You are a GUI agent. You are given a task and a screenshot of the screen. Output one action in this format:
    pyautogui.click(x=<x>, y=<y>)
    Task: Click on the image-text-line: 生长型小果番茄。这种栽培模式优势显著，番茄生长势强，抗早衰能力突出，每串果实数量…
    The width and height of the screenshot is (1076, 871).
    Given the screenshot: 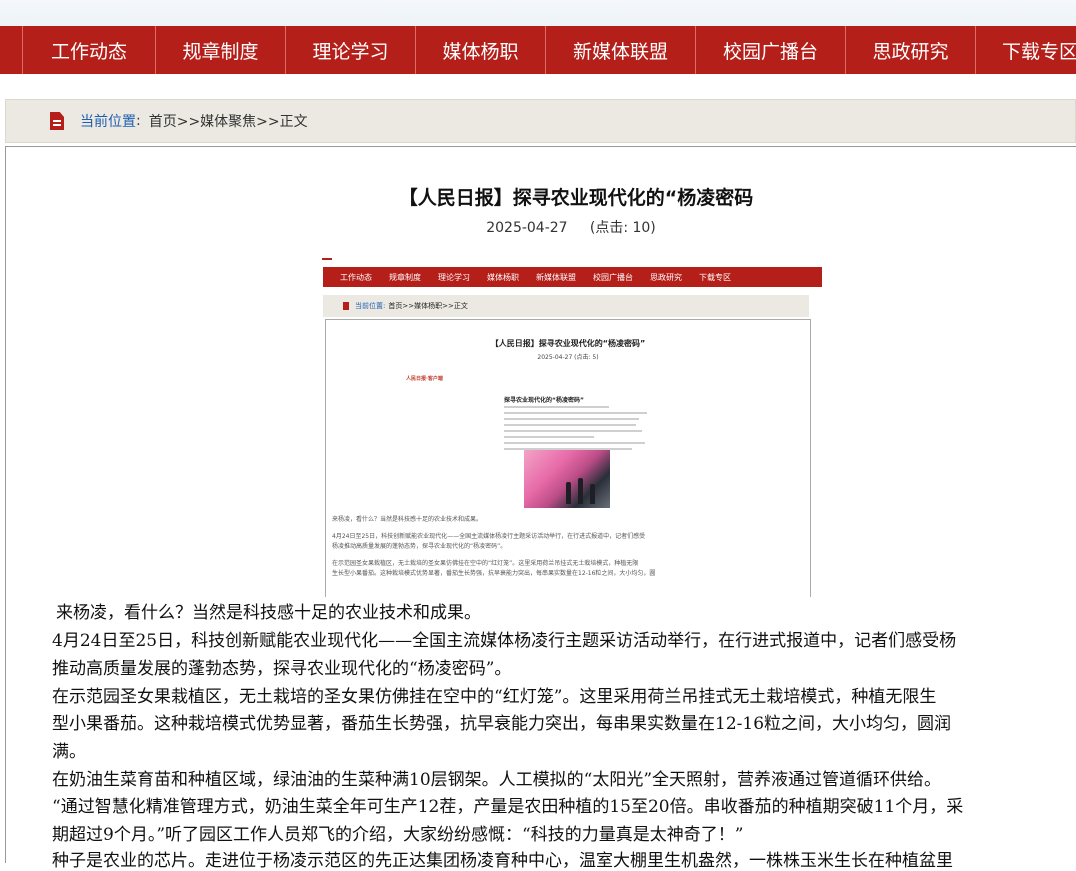 What is the action you would take?
    pyautogui.click(x=494, y=573)
    